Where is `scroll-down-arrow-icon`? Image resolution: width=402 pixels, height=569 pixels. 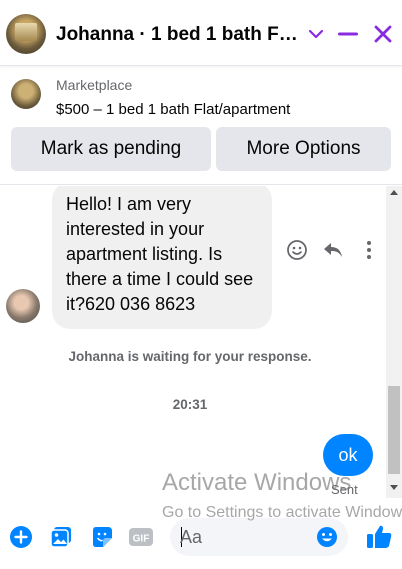
scroll-down-arrow-icon is located at coordinates (394, 487).